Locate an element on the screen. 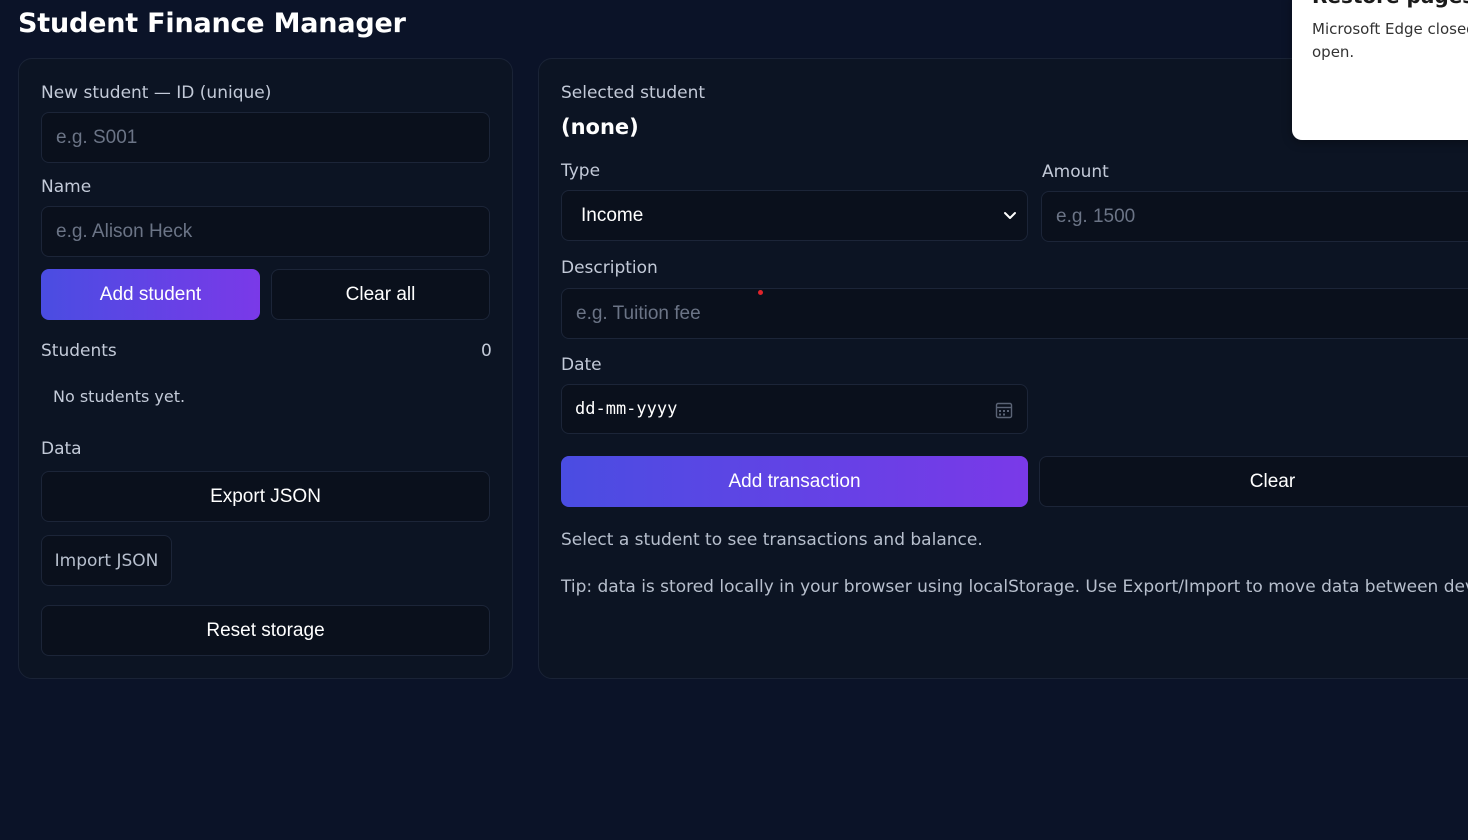 This screenshot has width=1468, height=840. add-transaction-button: Add transaction is located at coordinates (794, 481).